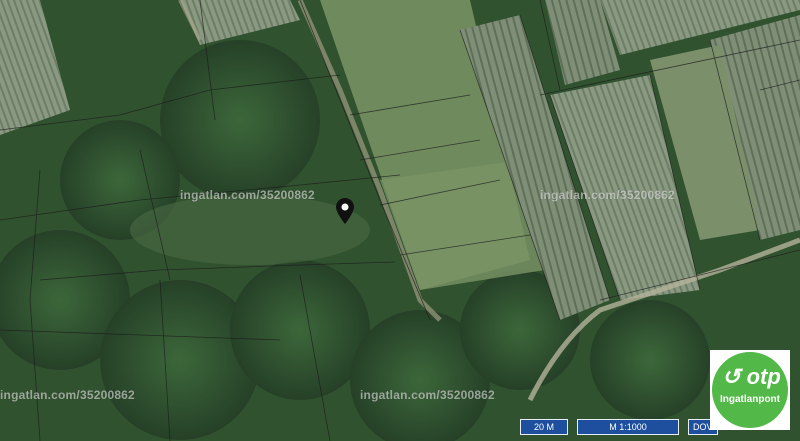 Image resolution: width=800 pixels, height=441 pixels. I want to click on logo-sub: Ingatlanpont, so click(750, 399).